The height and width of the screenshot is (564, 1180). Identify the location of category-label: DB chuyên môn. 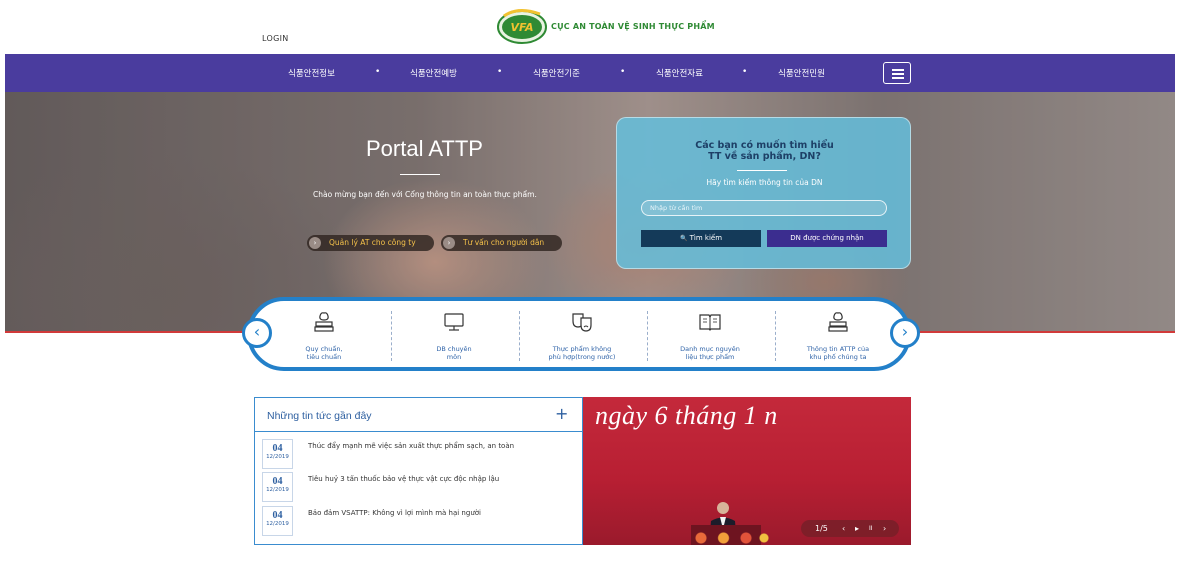
(454, 353).